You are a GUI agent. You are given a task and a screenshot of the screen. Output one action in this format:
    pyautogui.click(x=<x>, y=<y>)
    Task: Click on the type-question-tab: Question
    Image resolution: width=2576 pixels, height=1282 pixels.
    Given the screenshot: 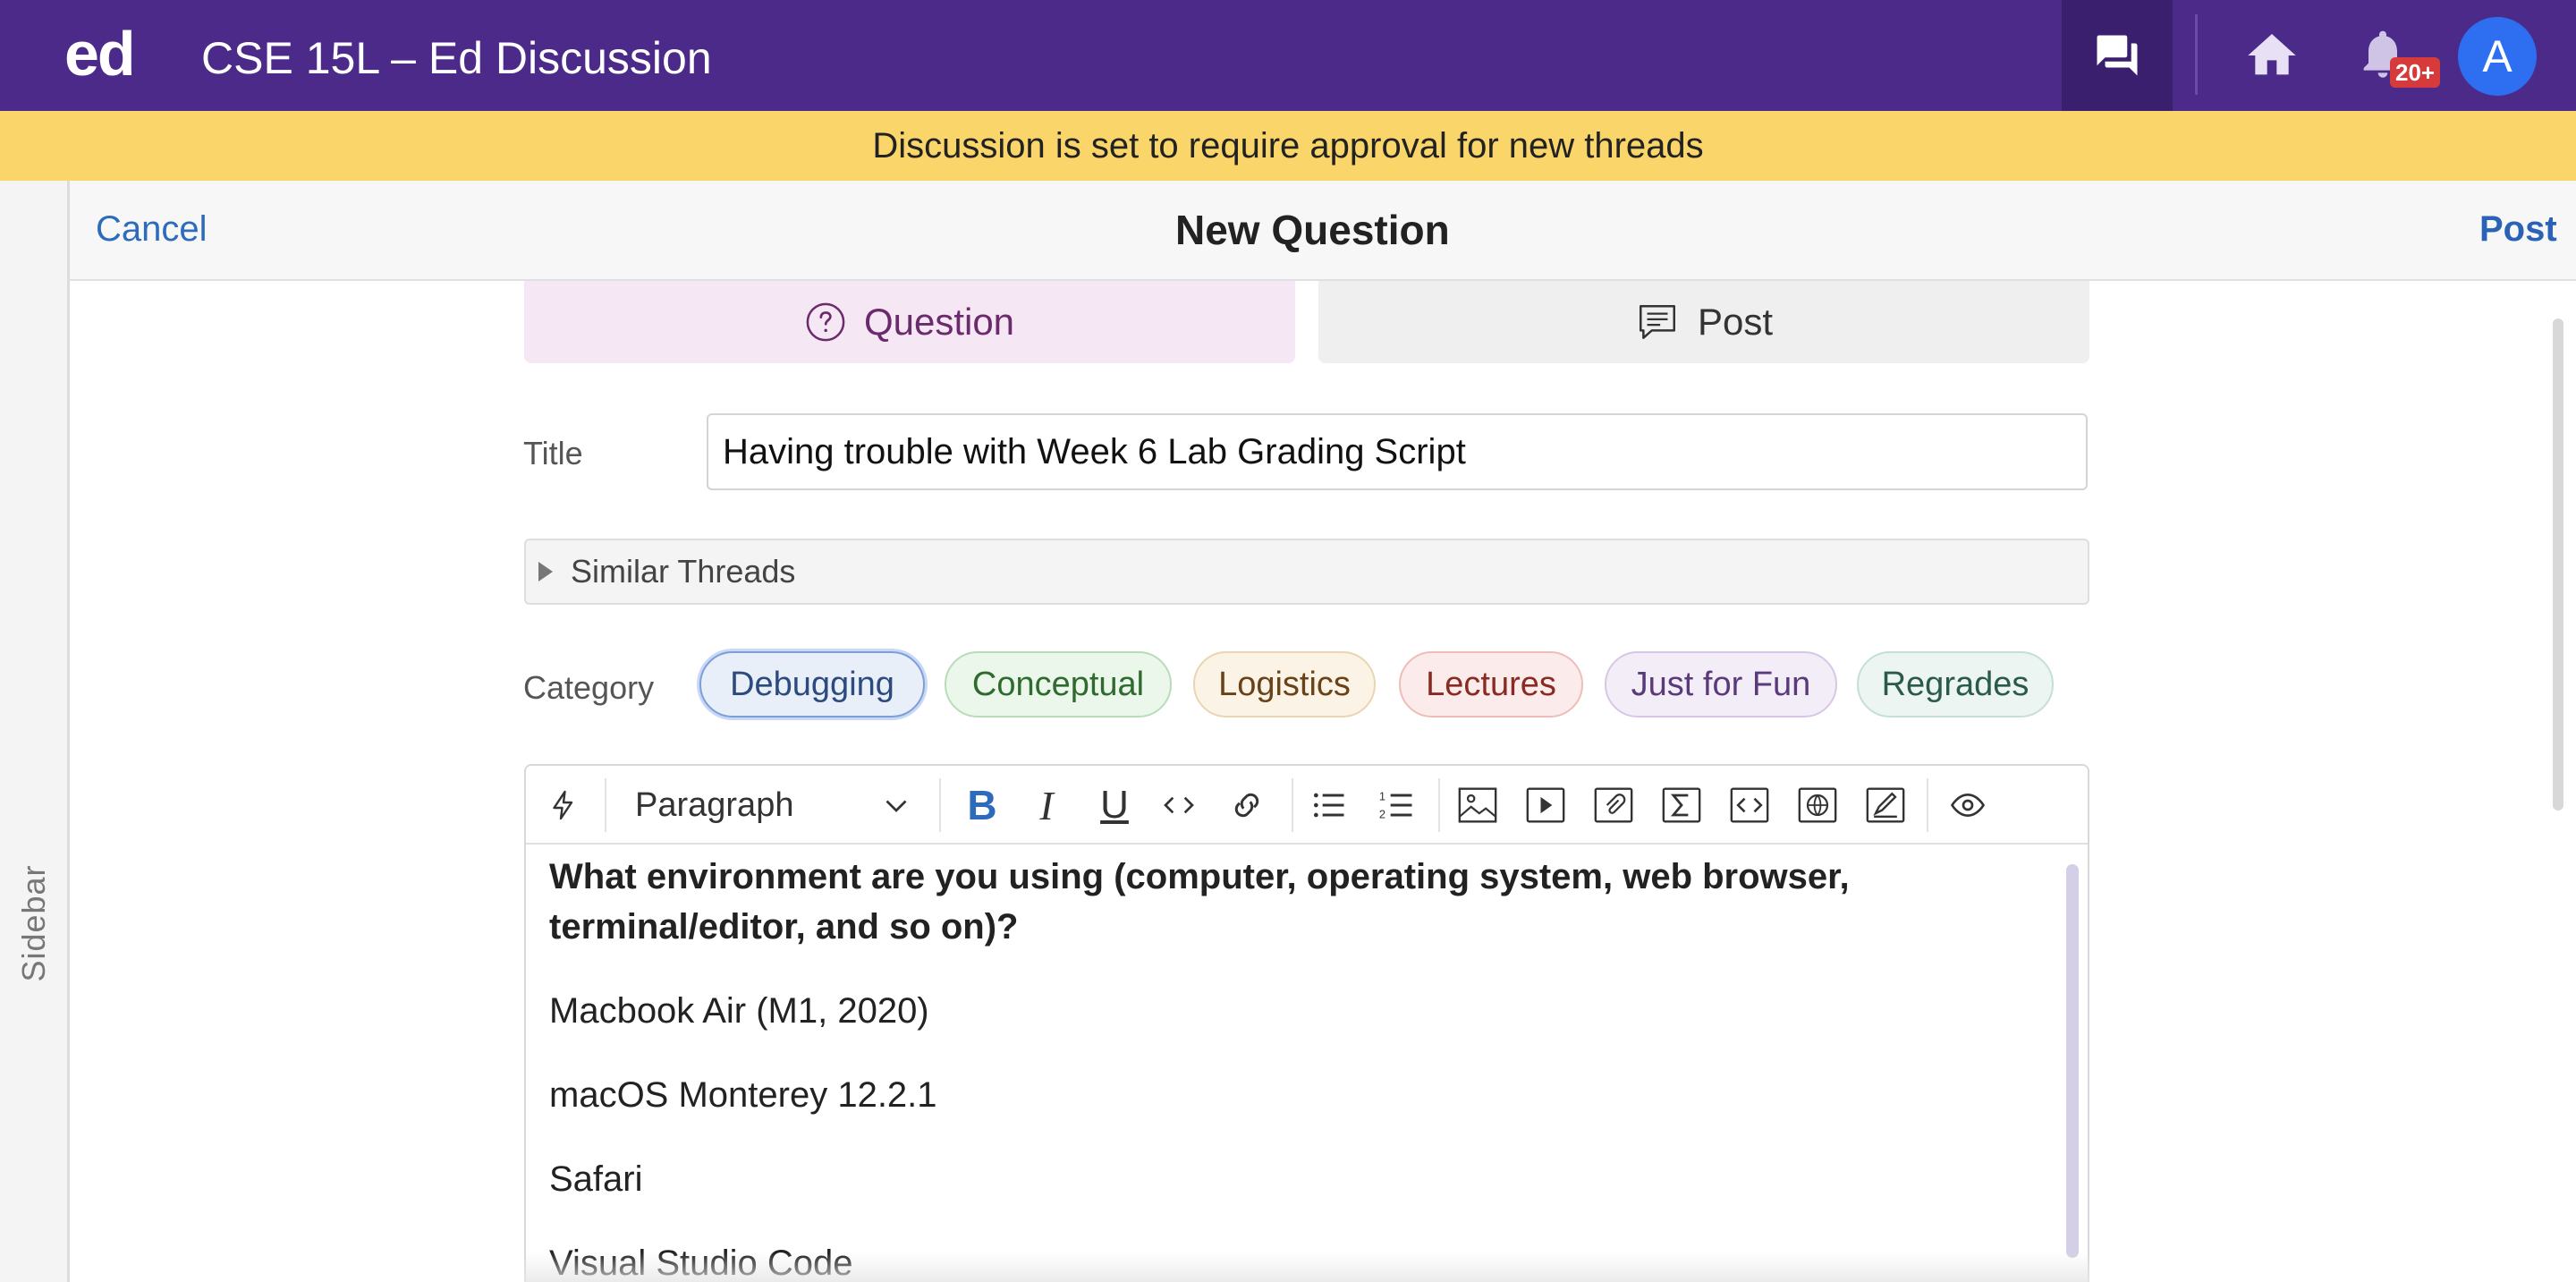 What is the action you would take?
    pyautogui.click(x=909, y=322)
    